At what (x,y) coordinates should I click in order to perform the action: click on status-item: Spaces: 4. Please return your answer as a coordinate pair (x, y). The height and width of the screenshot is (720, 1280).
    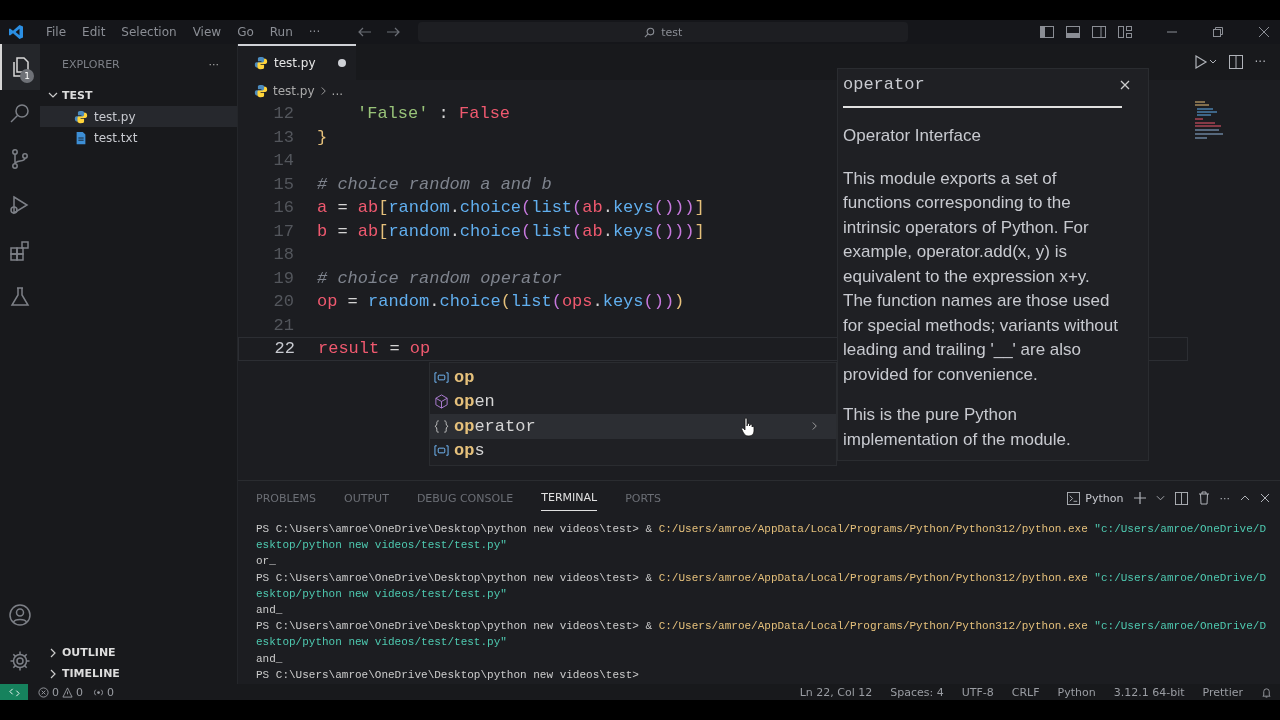
    Looking at the image, I should click on (917, 692).